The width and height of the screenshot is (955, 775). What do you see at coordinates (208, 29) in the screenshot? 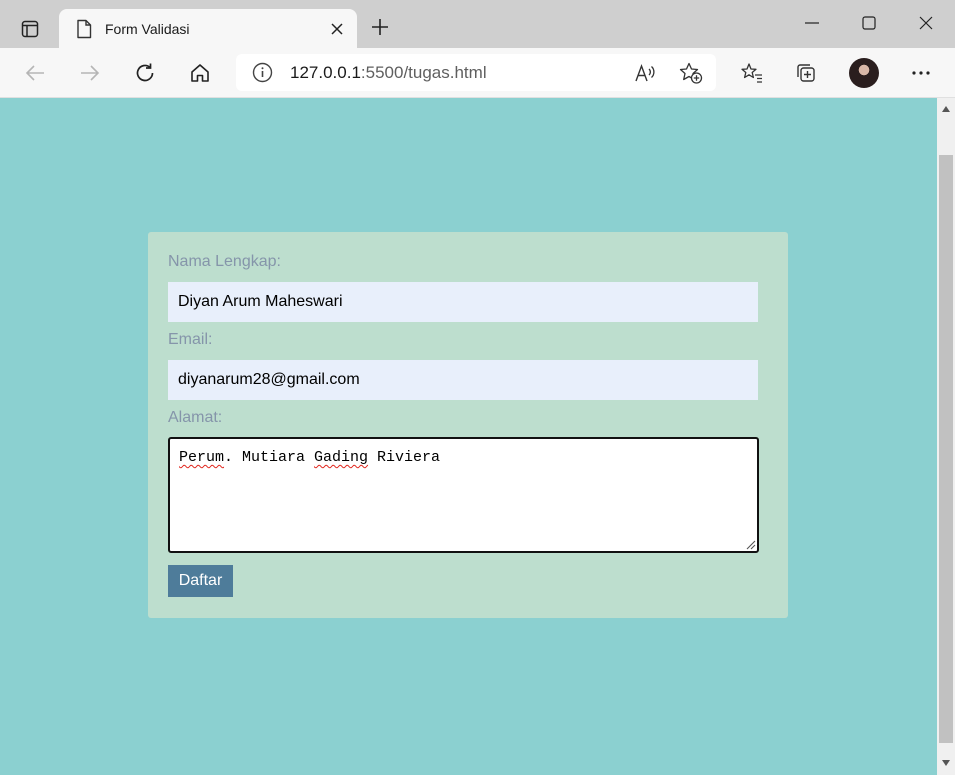
I see `tab-form-validasi: Form Validasi` at bounding box center [208, 29].